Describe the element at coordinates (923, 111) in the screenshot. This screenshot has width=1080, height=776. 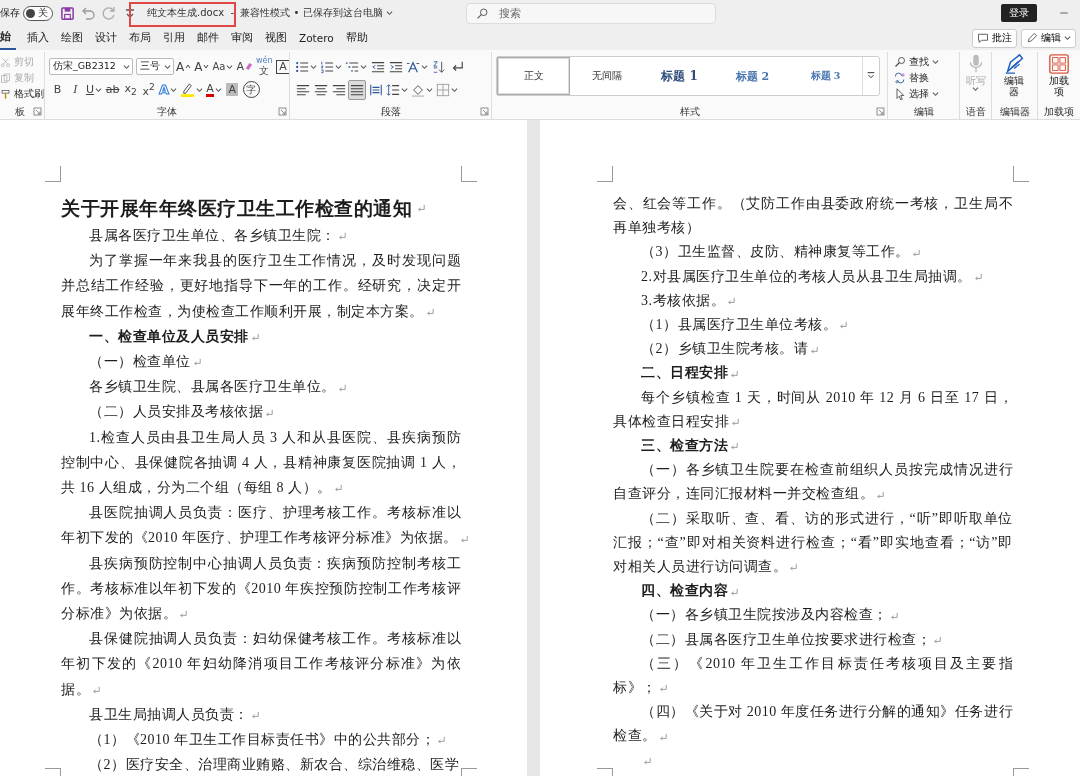
I see `group-label: 编辑` at that location.